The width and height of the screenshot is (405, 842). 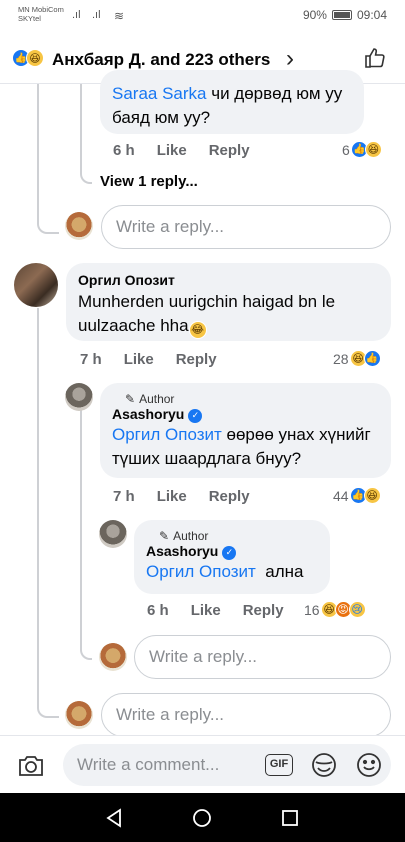 I want to click on wifi-icon: ≋, so click(x=119, y=16).